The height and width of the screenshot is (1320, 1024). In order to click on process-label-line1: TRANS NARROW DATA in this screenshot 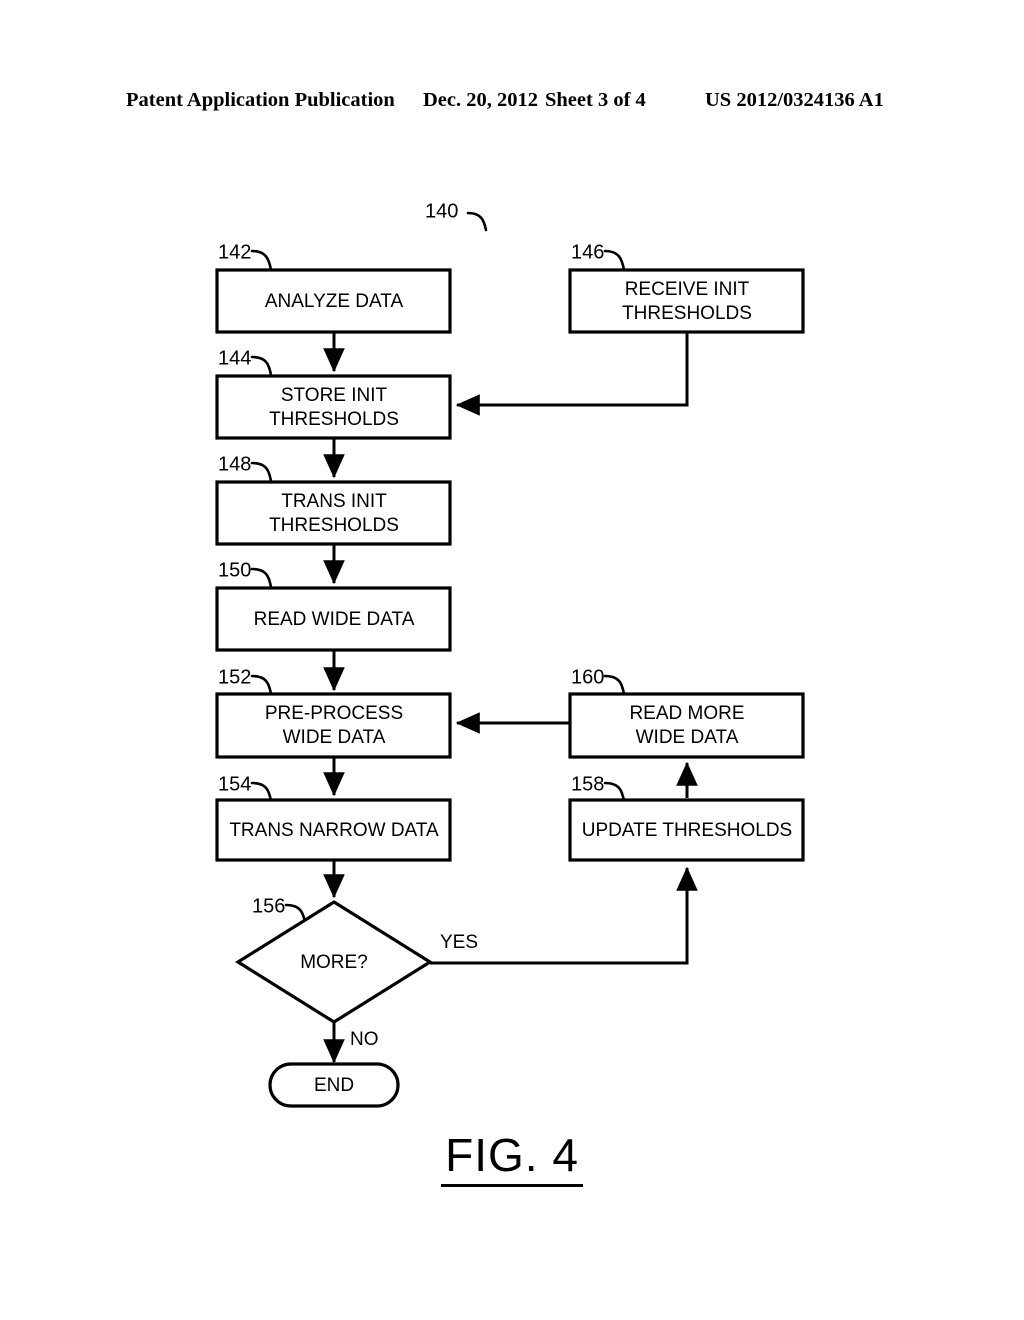, I will do `click(334, 830)`.